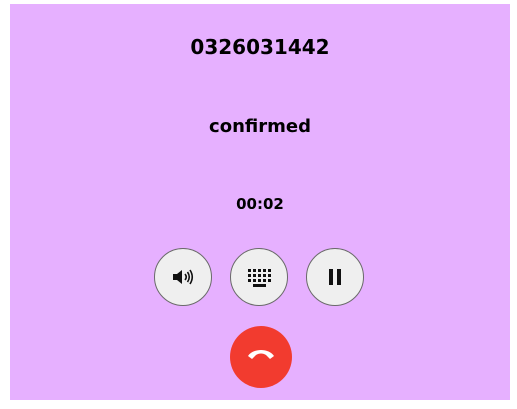 The image size is (517, 409). I want to click on hold-button, so click(335, 277).